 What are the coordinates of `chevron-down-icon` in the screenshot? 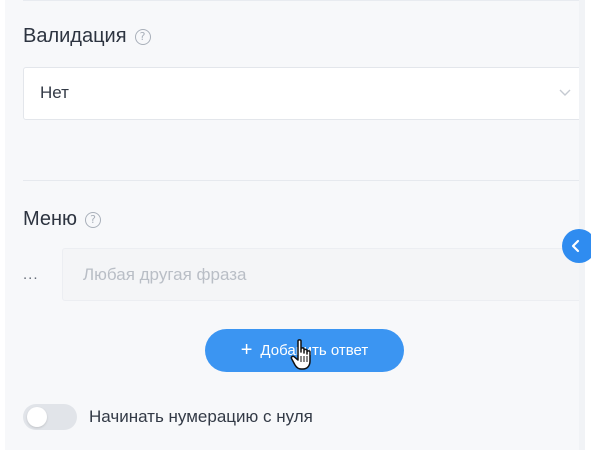 It's located at (565, 92).